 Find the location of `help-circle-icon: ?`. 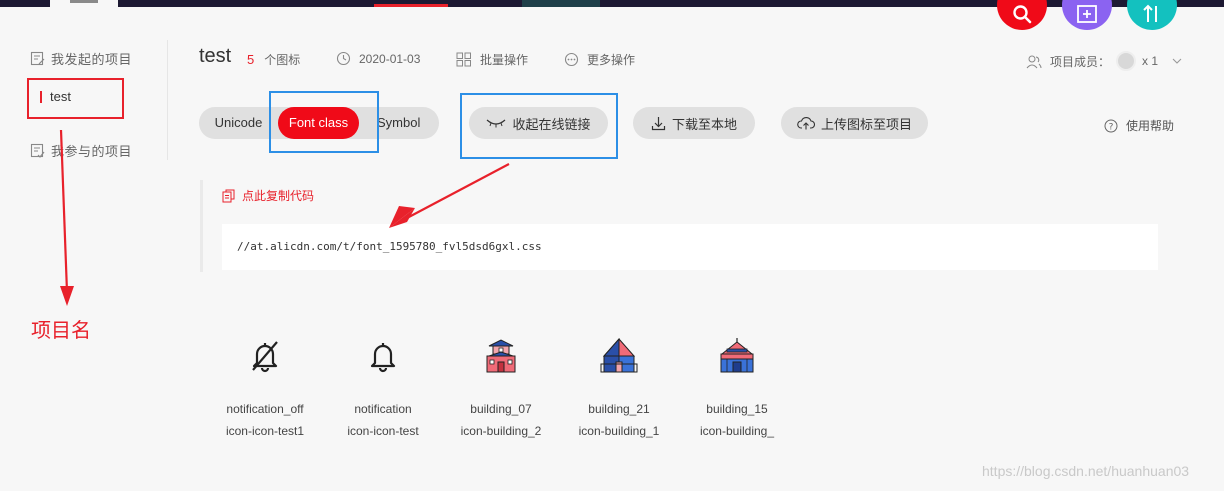

help-circle-icon: ? is located at coordinates (1111, 125).